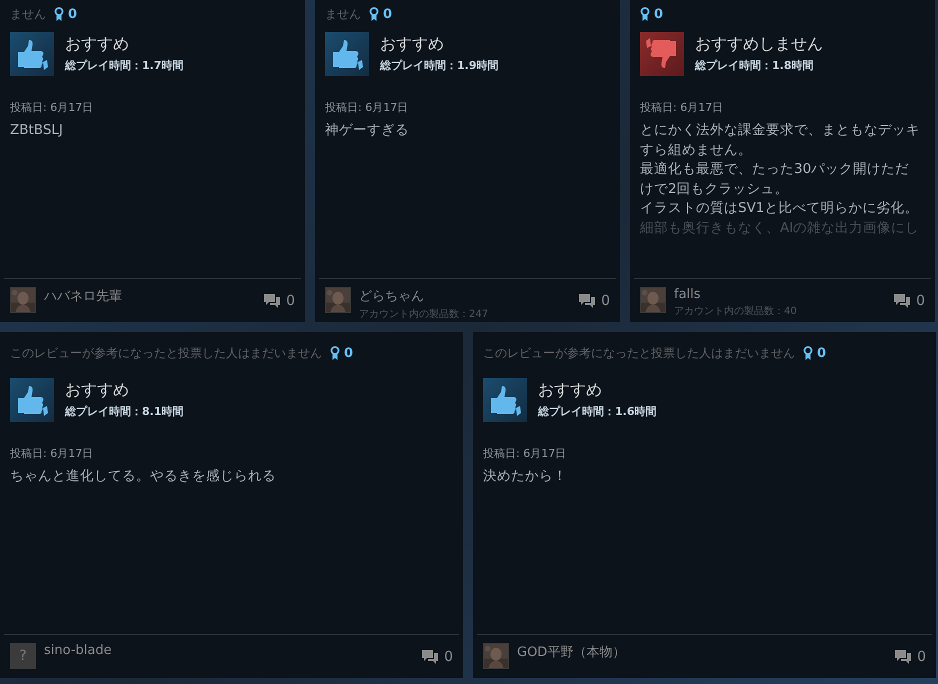 Image resolution: width=938 pixels, height=684 pixels. I want to click on review-text-line: ZBtBSLJ, so click(37, 130).